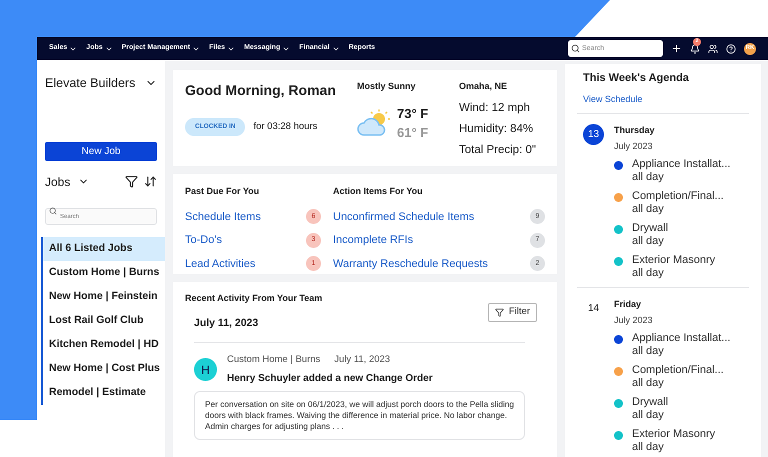 The width and height of the screenshot is (768, 457). What do you see at coordinates (676, 48) in the screenshot?
I see `plus-icon` at bounding box center [676, 48].